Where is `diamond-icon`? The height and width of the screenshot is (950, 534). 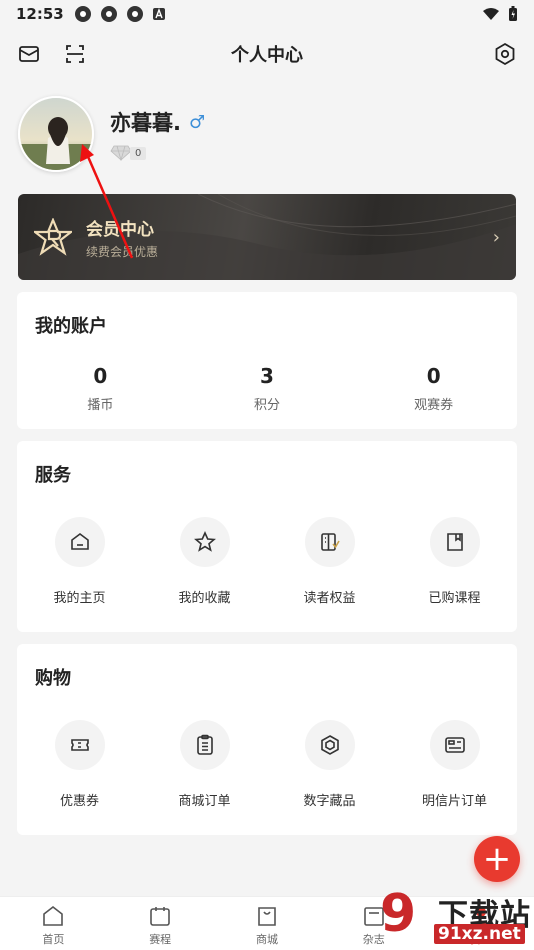
diamond-icon is located at coordinates (121, 153).